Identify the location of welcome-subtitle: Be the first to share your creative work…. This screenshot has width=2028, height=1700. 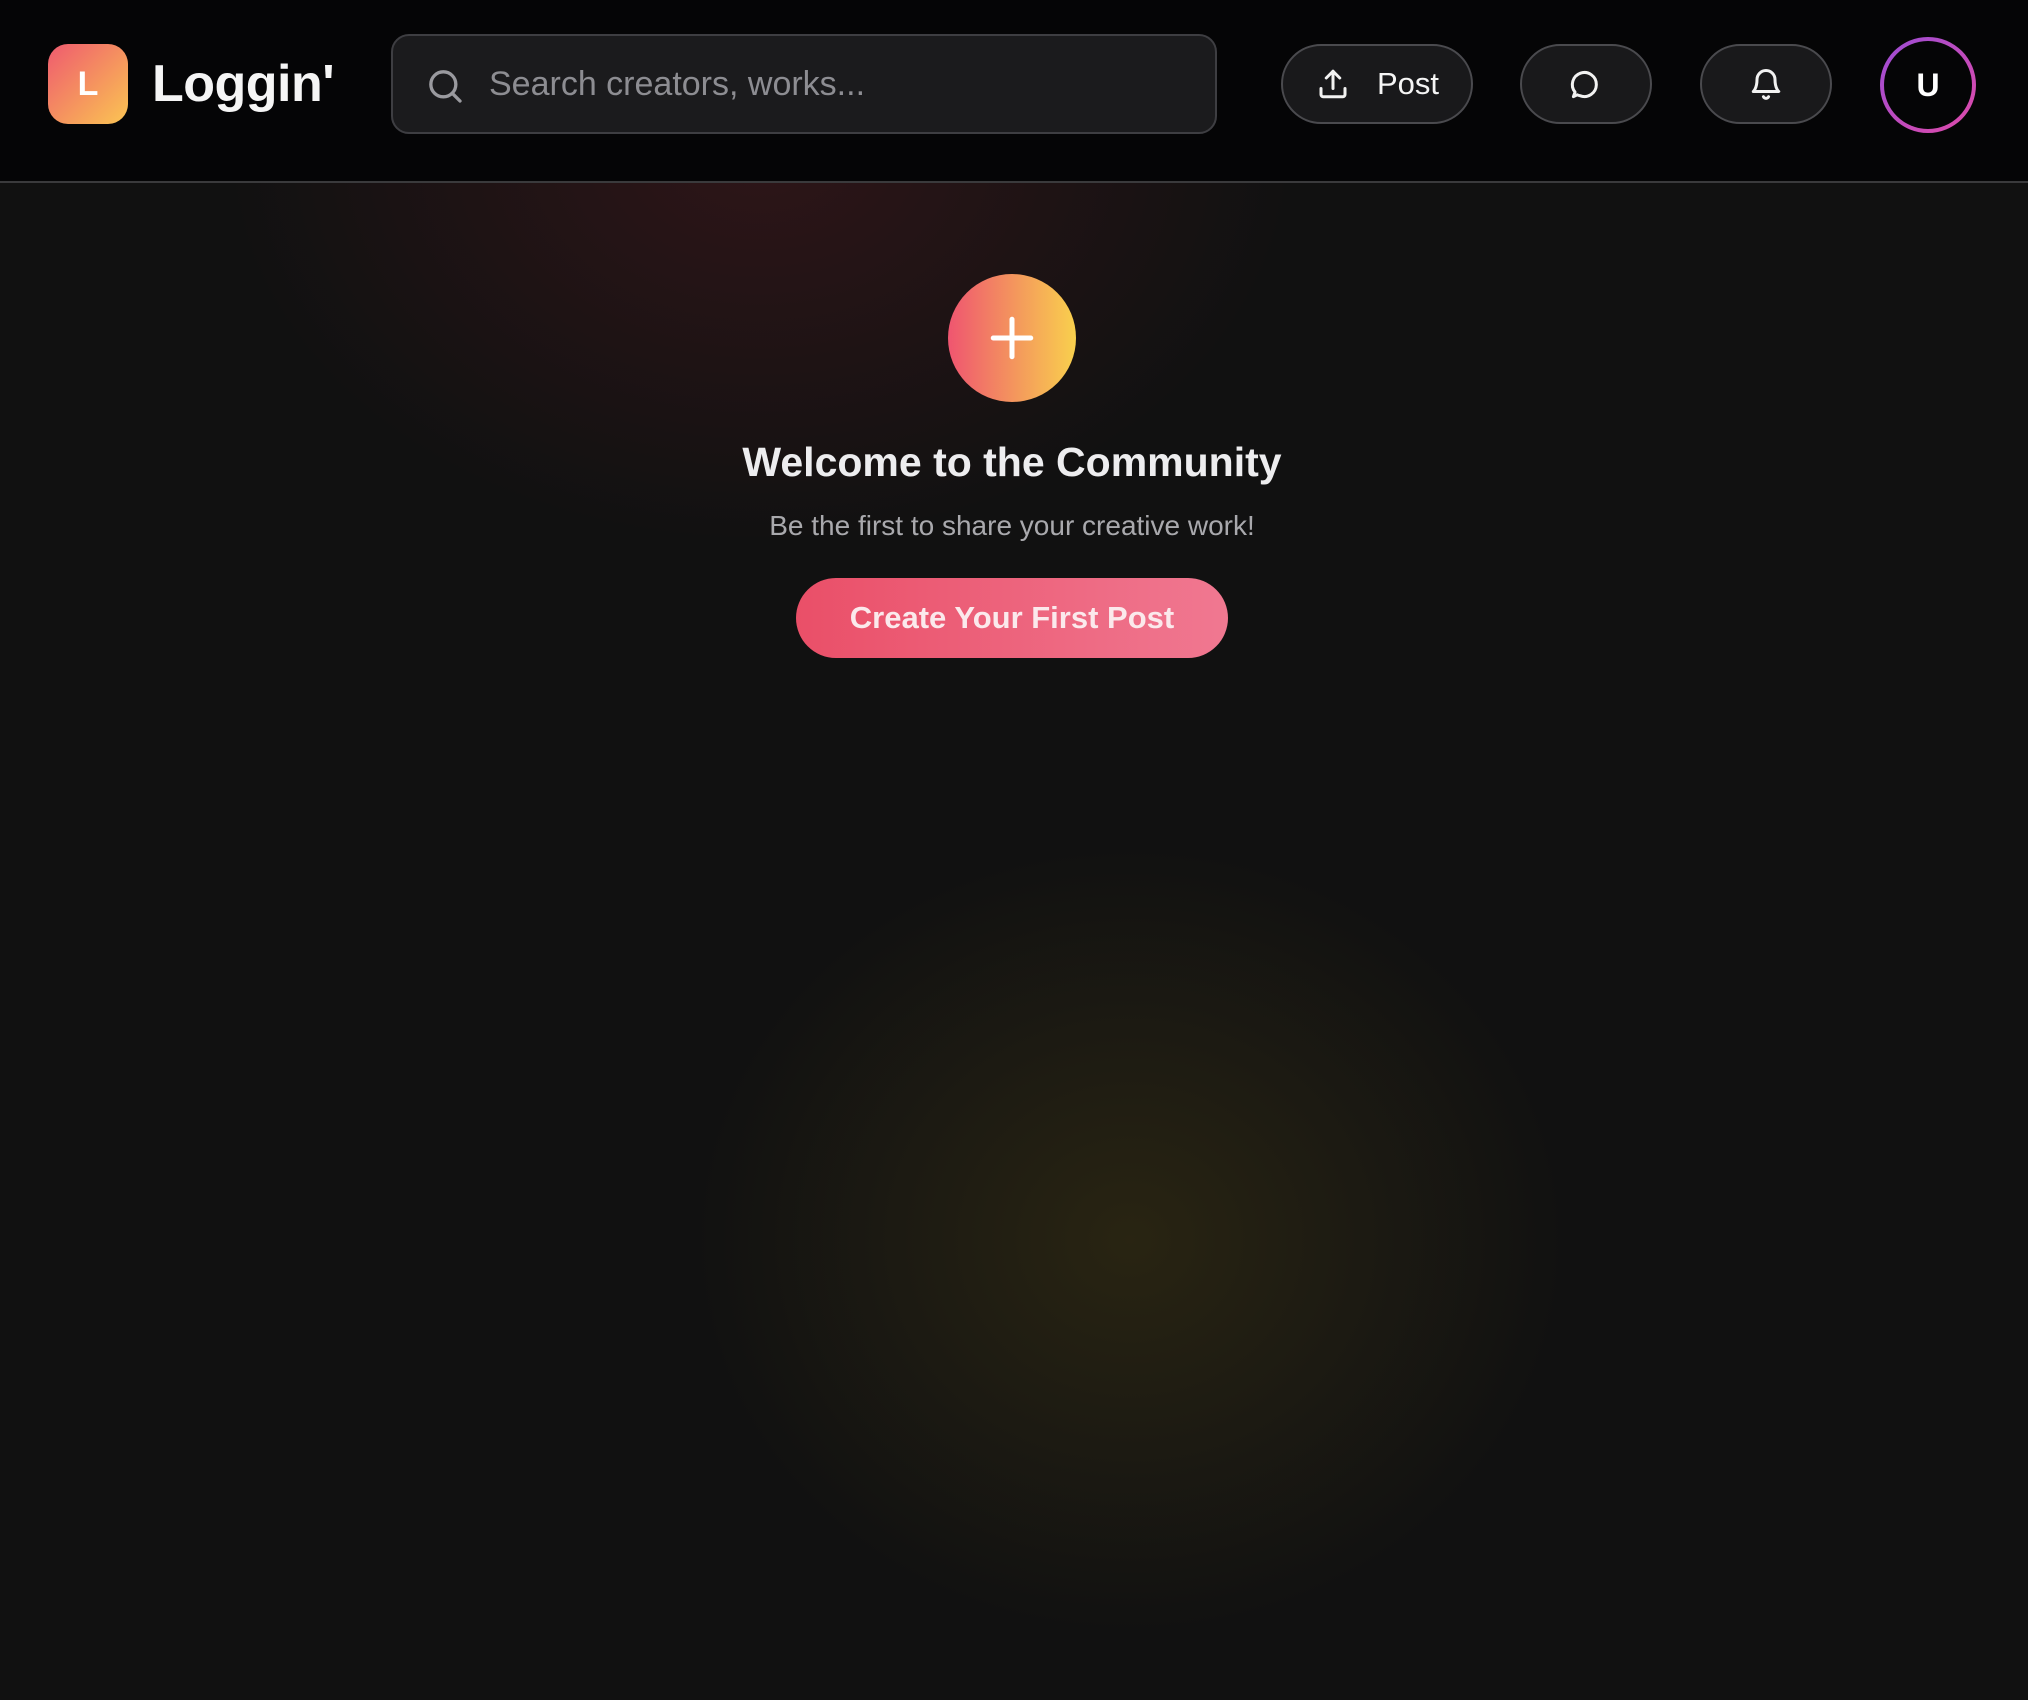
(1012, 525).